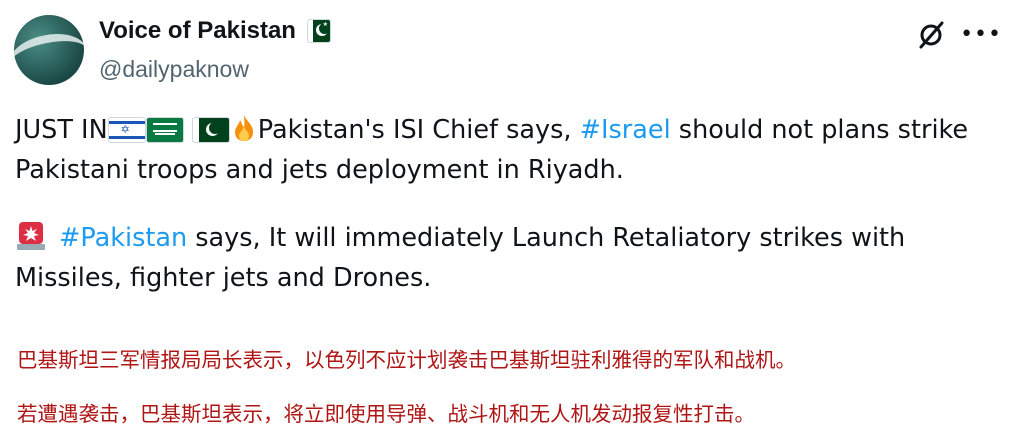  What do you see at coordinates (197, 31) in the screenshot?
I see `display-name: Voice of Pakistan` at bounding box center [197, 31].